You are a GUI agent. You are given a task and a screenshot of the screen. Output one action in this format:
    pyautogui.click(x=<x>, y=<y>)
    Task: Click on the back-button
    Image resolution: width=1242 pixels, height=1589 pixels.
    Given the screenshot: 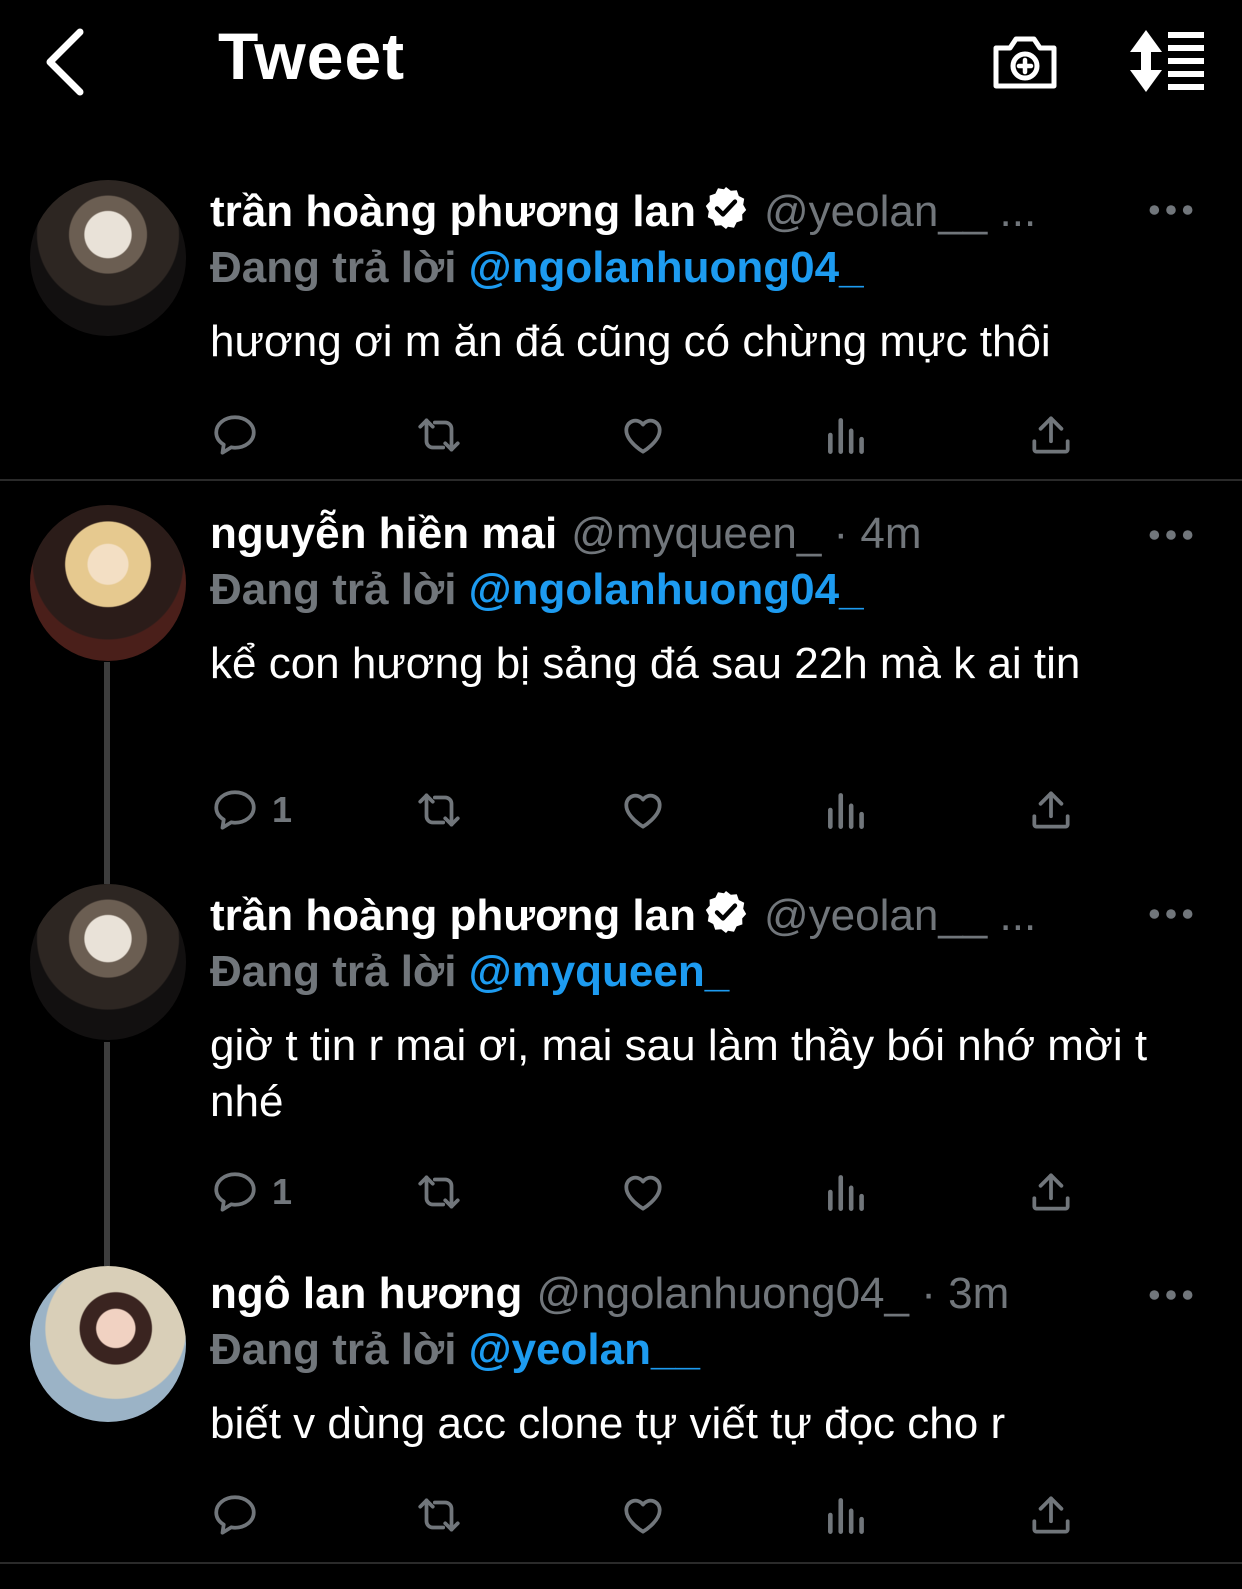 What is the action you would take?
    pyautogui.click(x=68, y=62)
    